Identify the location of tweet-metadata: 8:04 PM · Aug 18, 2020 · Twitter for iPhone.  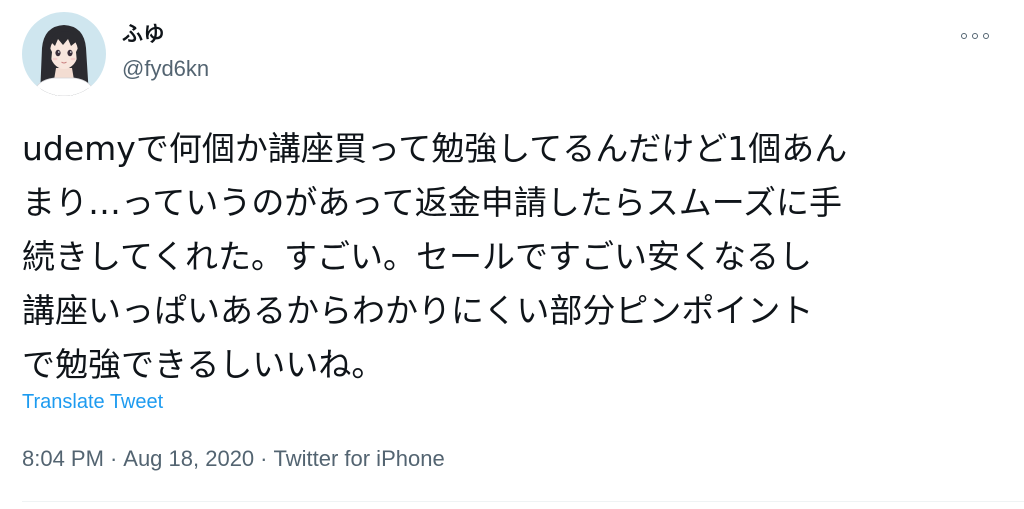
(233, 459).